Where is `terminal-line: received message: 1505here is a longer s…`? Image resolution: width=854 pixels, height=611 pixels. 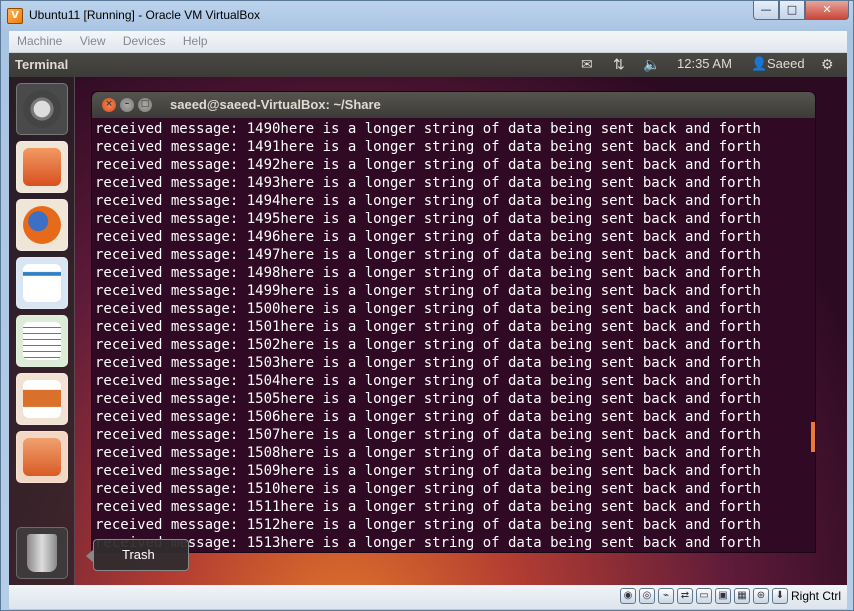 terminal-line: received message: 1505here is a longer s… is located at coordinates (428, 399).